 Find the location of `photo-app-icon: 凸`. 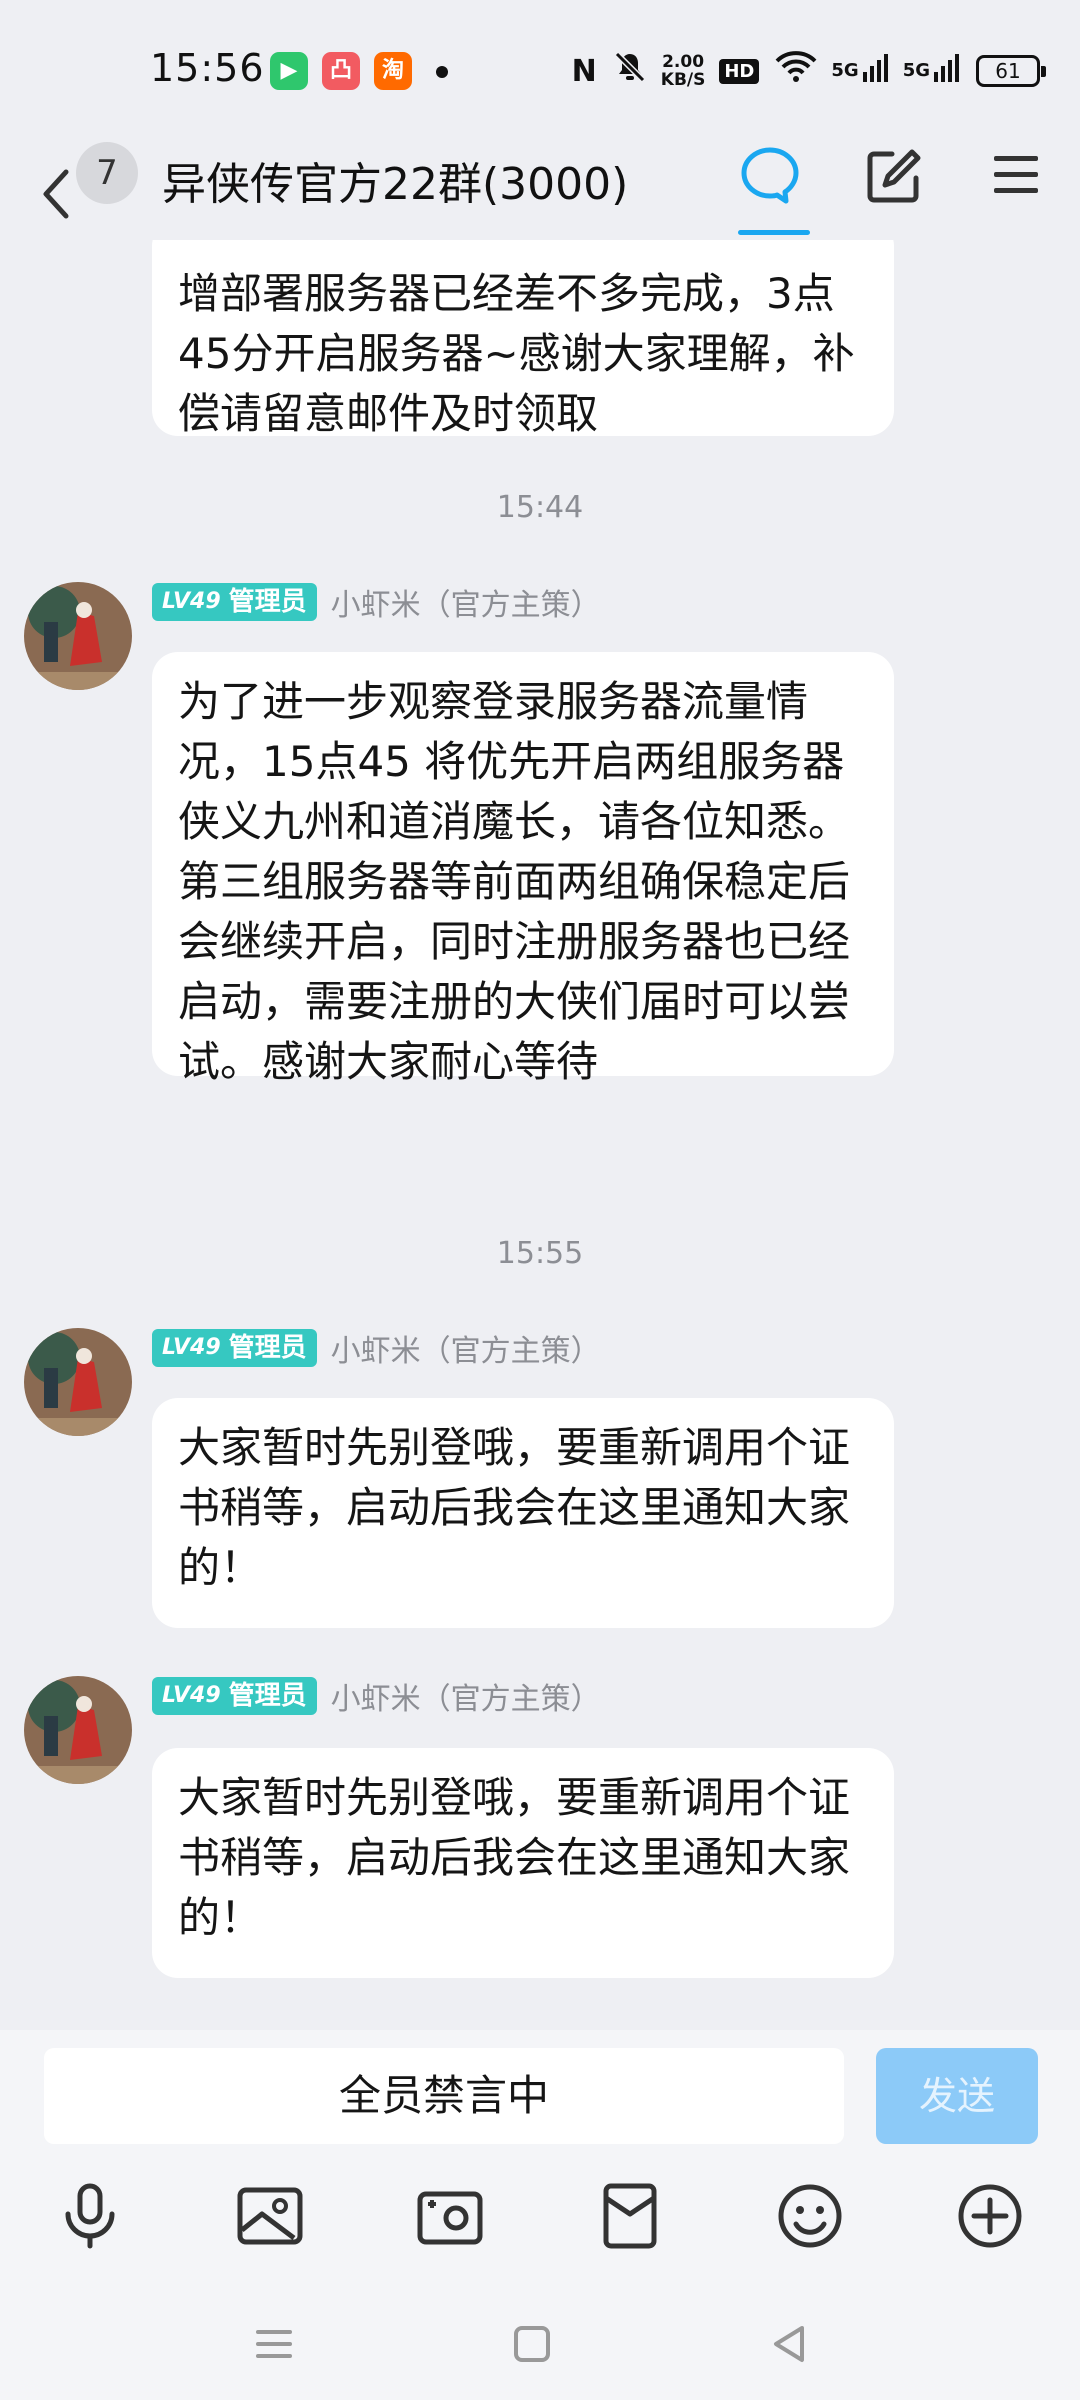

photo-app-icon: 凸 is located at coordinates (341, 71).